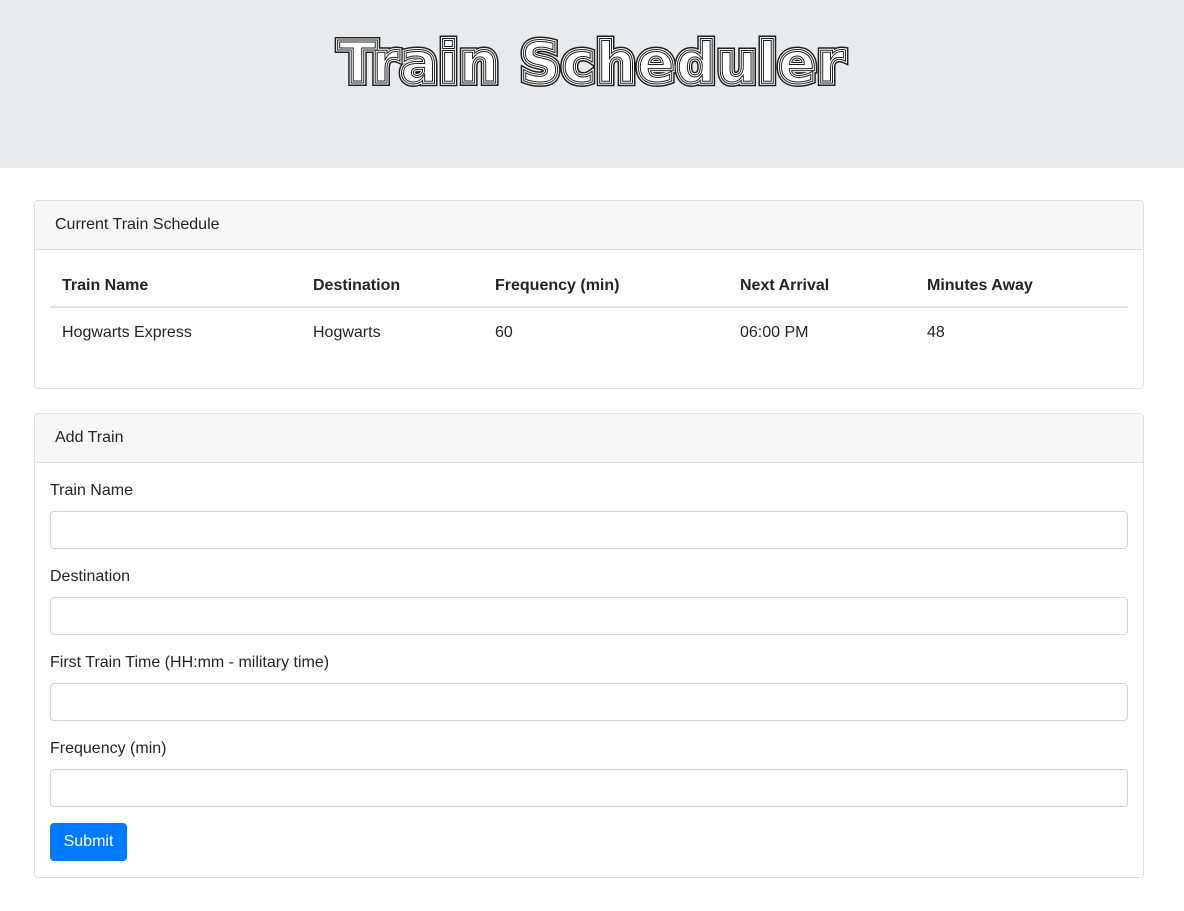  I want to click on first-train-time-input, so click(589, 702).